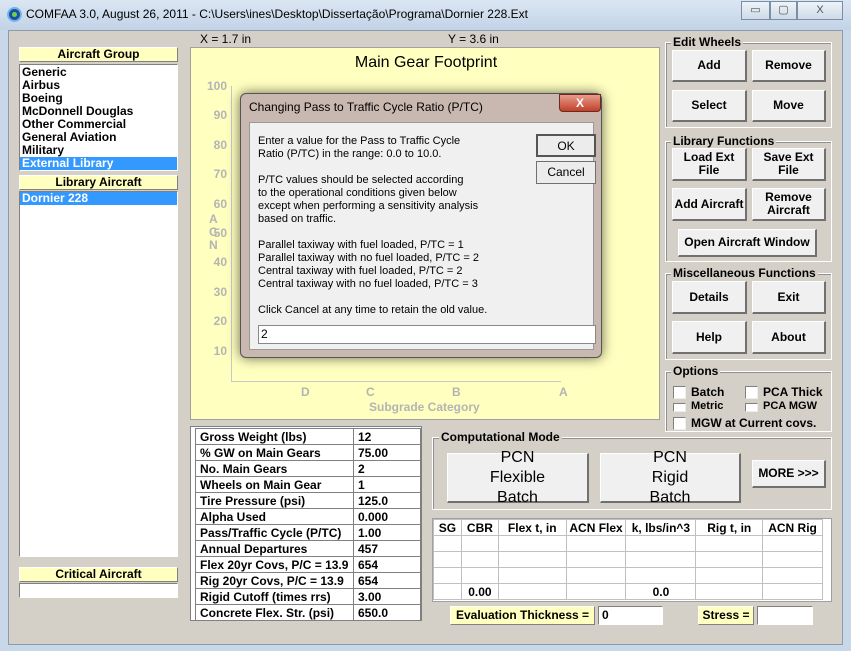  What do you see at coordinates (220, 174) in the screenshot?
I see `y-tick: 70` at bounding box center [220, 174].